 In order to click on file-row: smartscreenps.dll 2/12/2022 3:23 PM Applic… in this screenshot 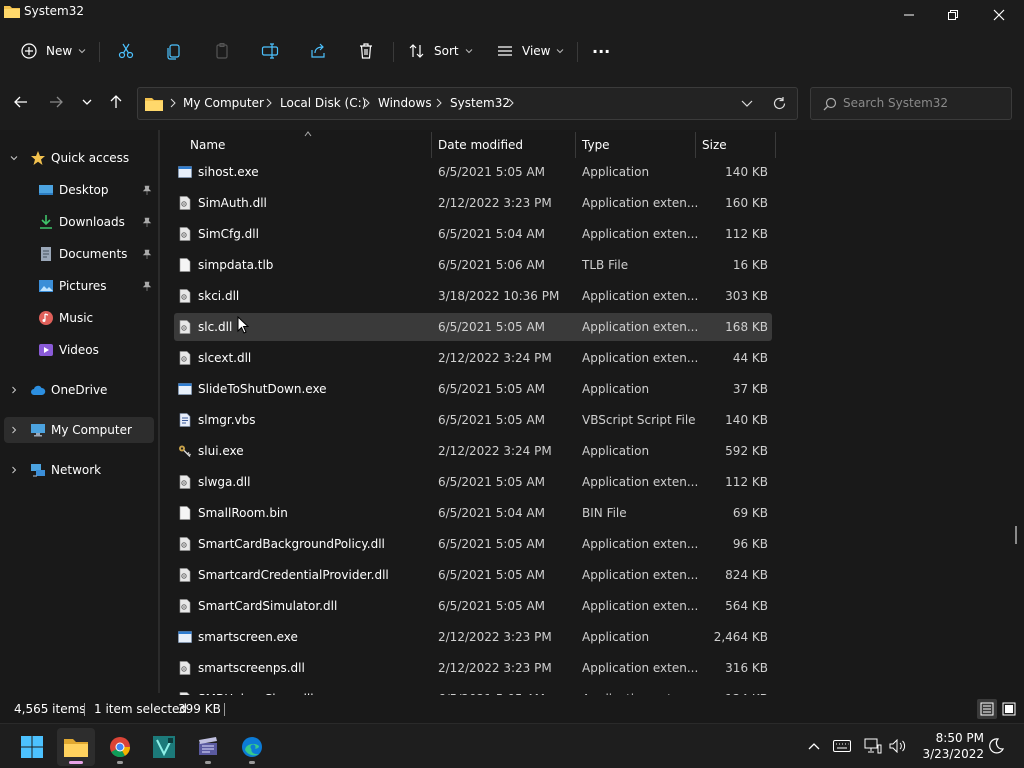, I will do `click(473, 668)`.